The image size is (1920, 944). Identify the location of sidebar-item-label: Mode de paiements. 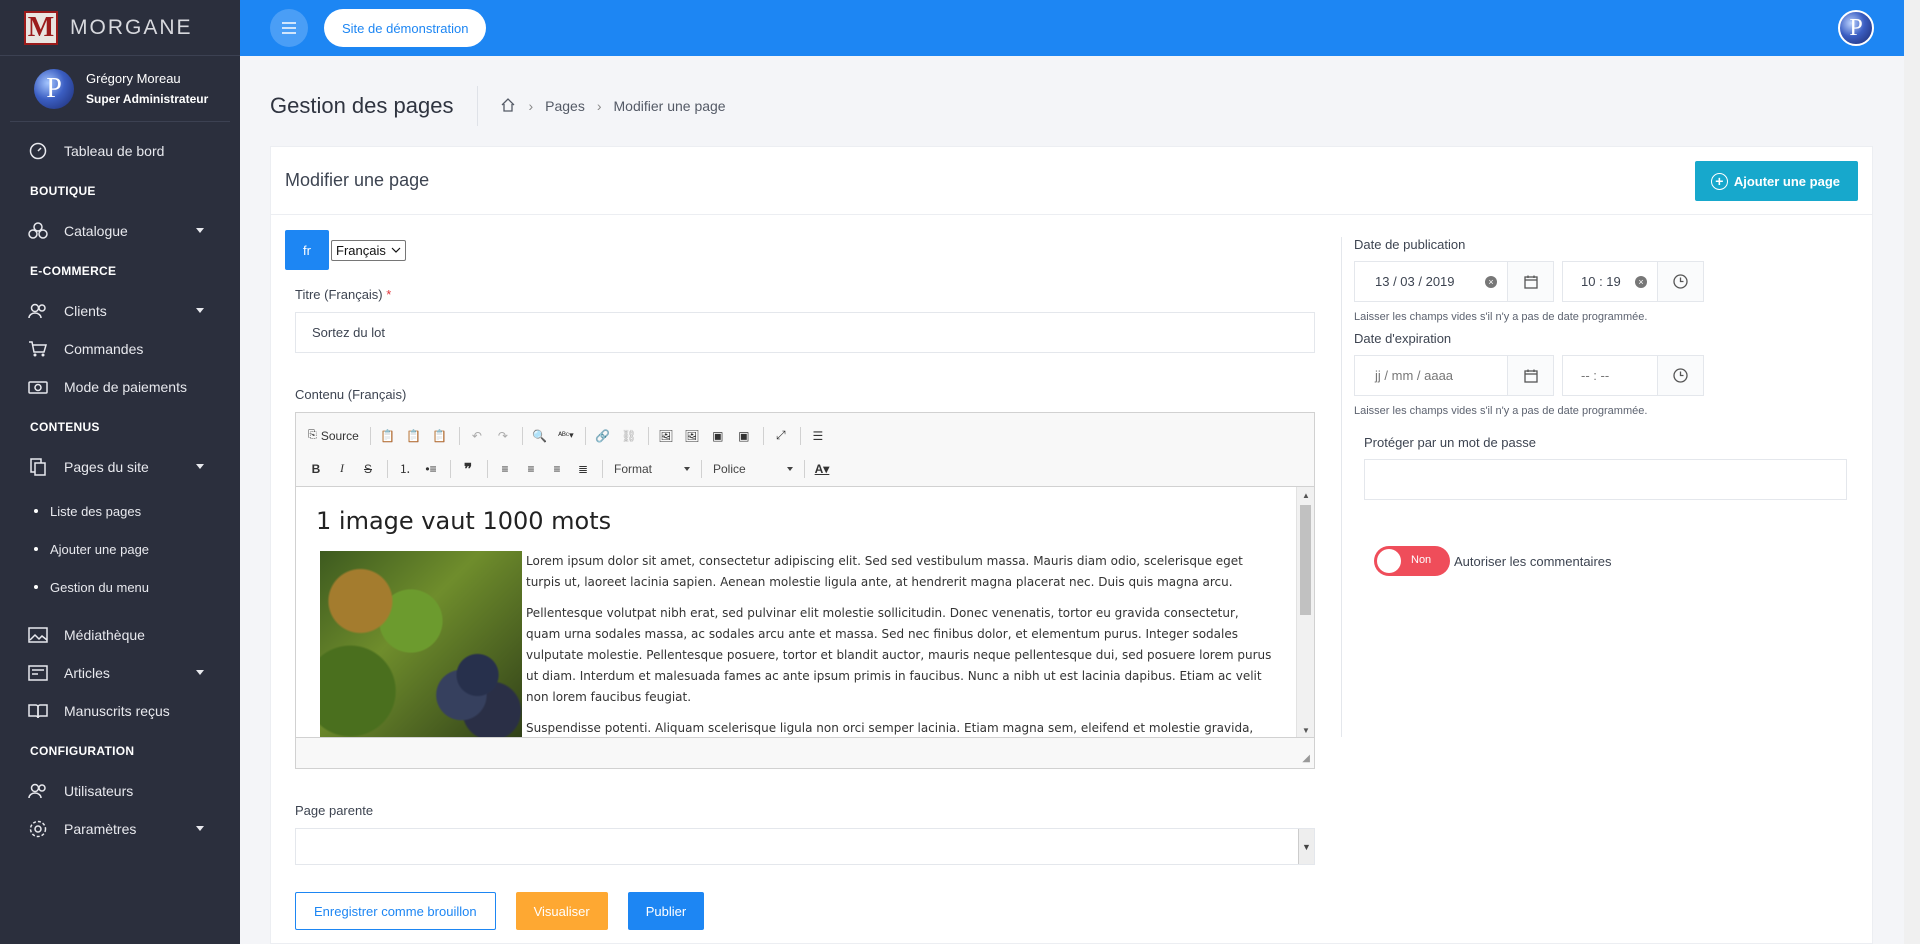
(125, 387).